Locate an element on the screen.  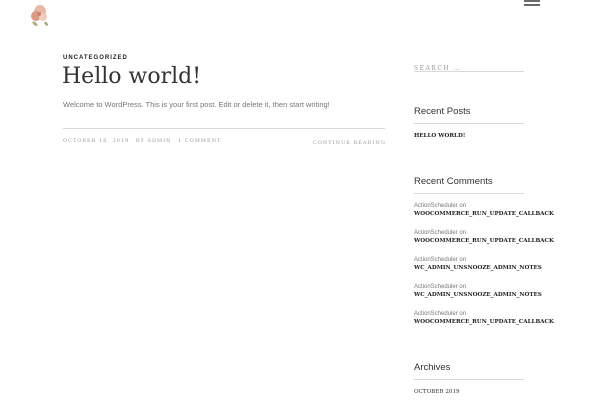
post-meta: OCTOBER 16, 2019 BY ADMIN 1 COMMENT is located at coordinates (142, 141).